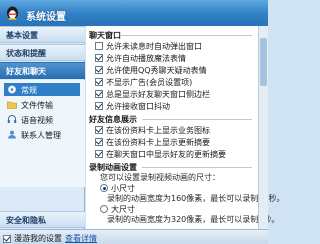 This screenshot has width=320, height=244. I want to click on sidebar-item-voice-video: 语音视频, so click(42, 119).